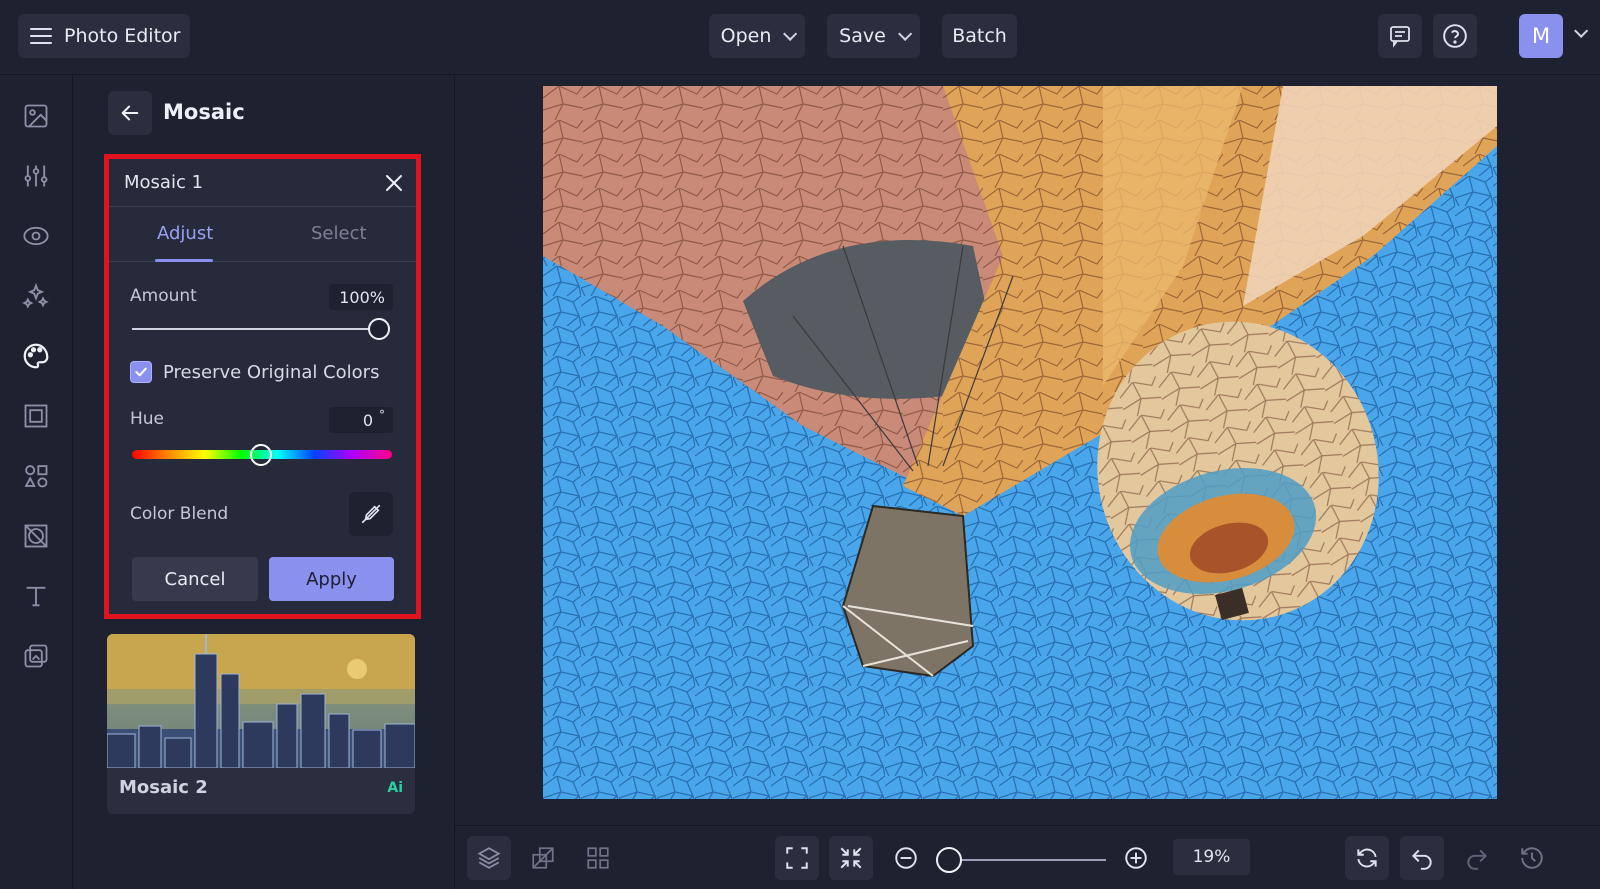  I want to click on checkmark-icon, so click(141, 372).